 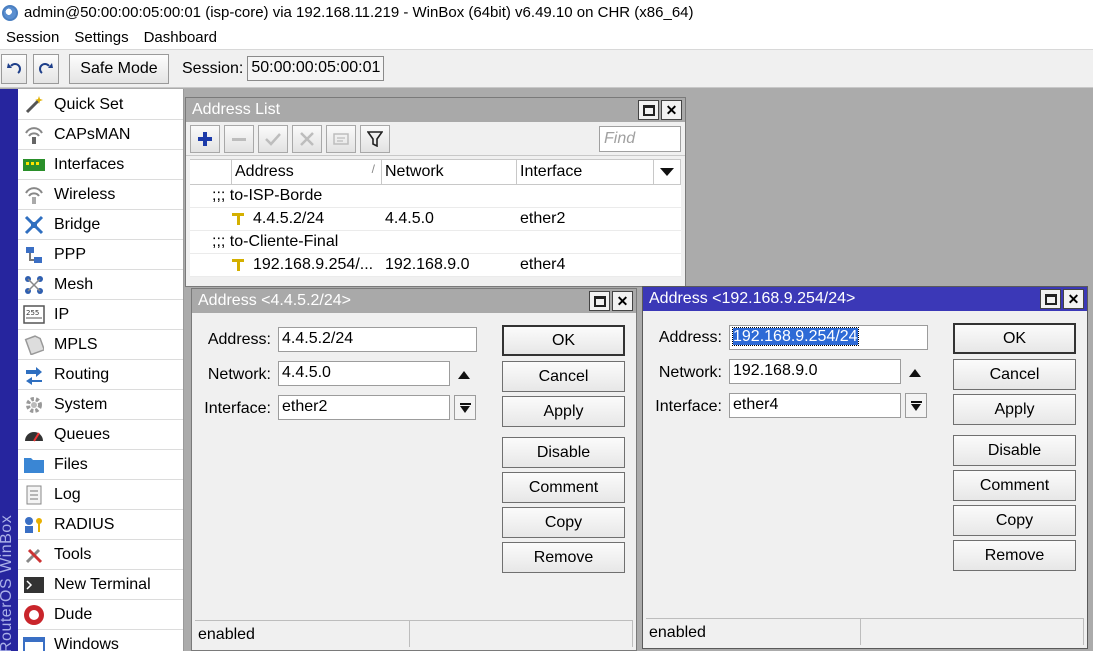 I want to click on add-button, so click(x=205, y=138).